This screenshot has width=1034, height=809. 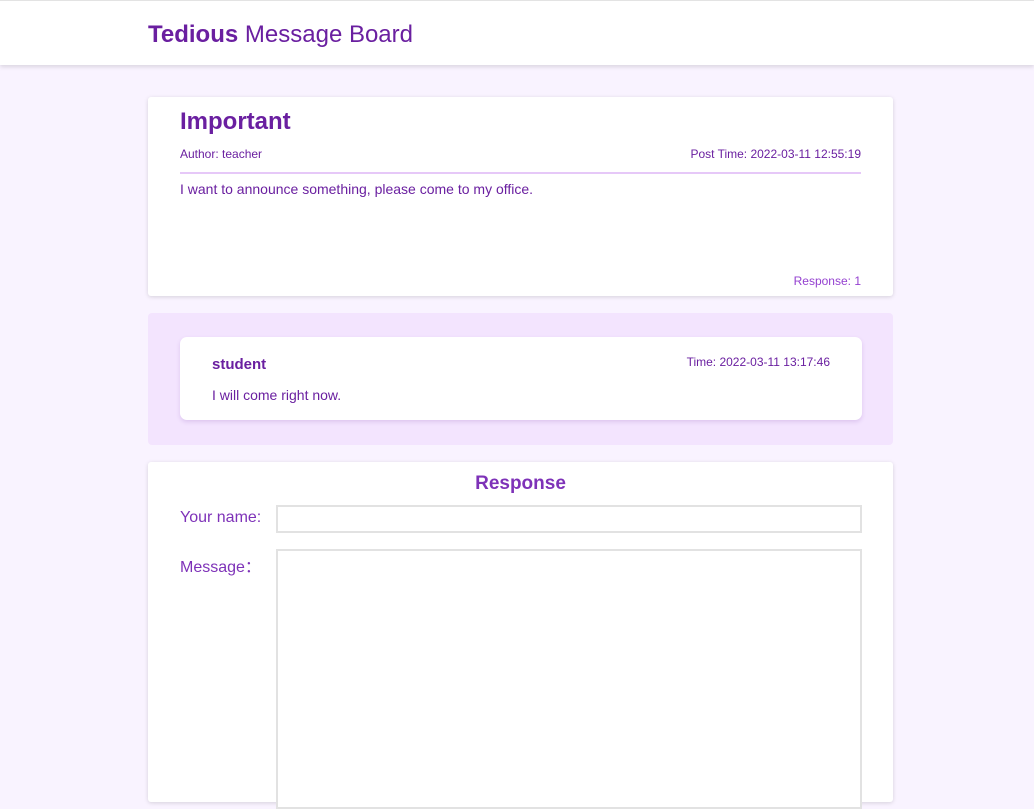 What do you see at coordinates (569, 519) in the screenshot?
I see `name-input` at bounding box center [569, 519].